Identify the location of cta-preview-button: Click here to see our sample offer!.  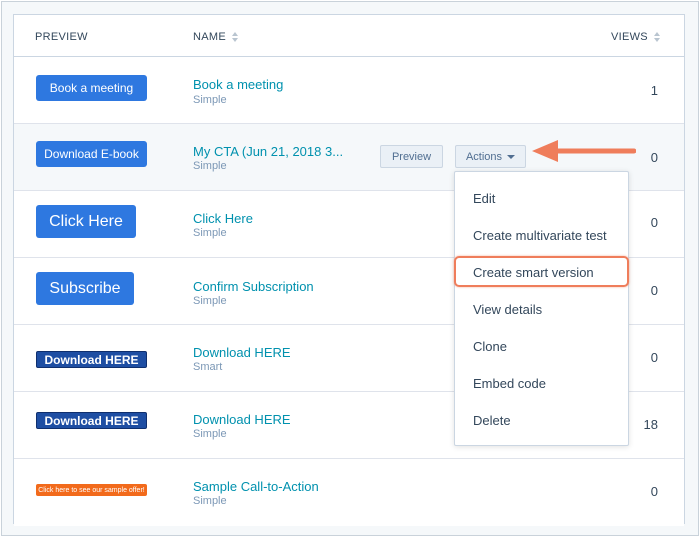
(91, 490).